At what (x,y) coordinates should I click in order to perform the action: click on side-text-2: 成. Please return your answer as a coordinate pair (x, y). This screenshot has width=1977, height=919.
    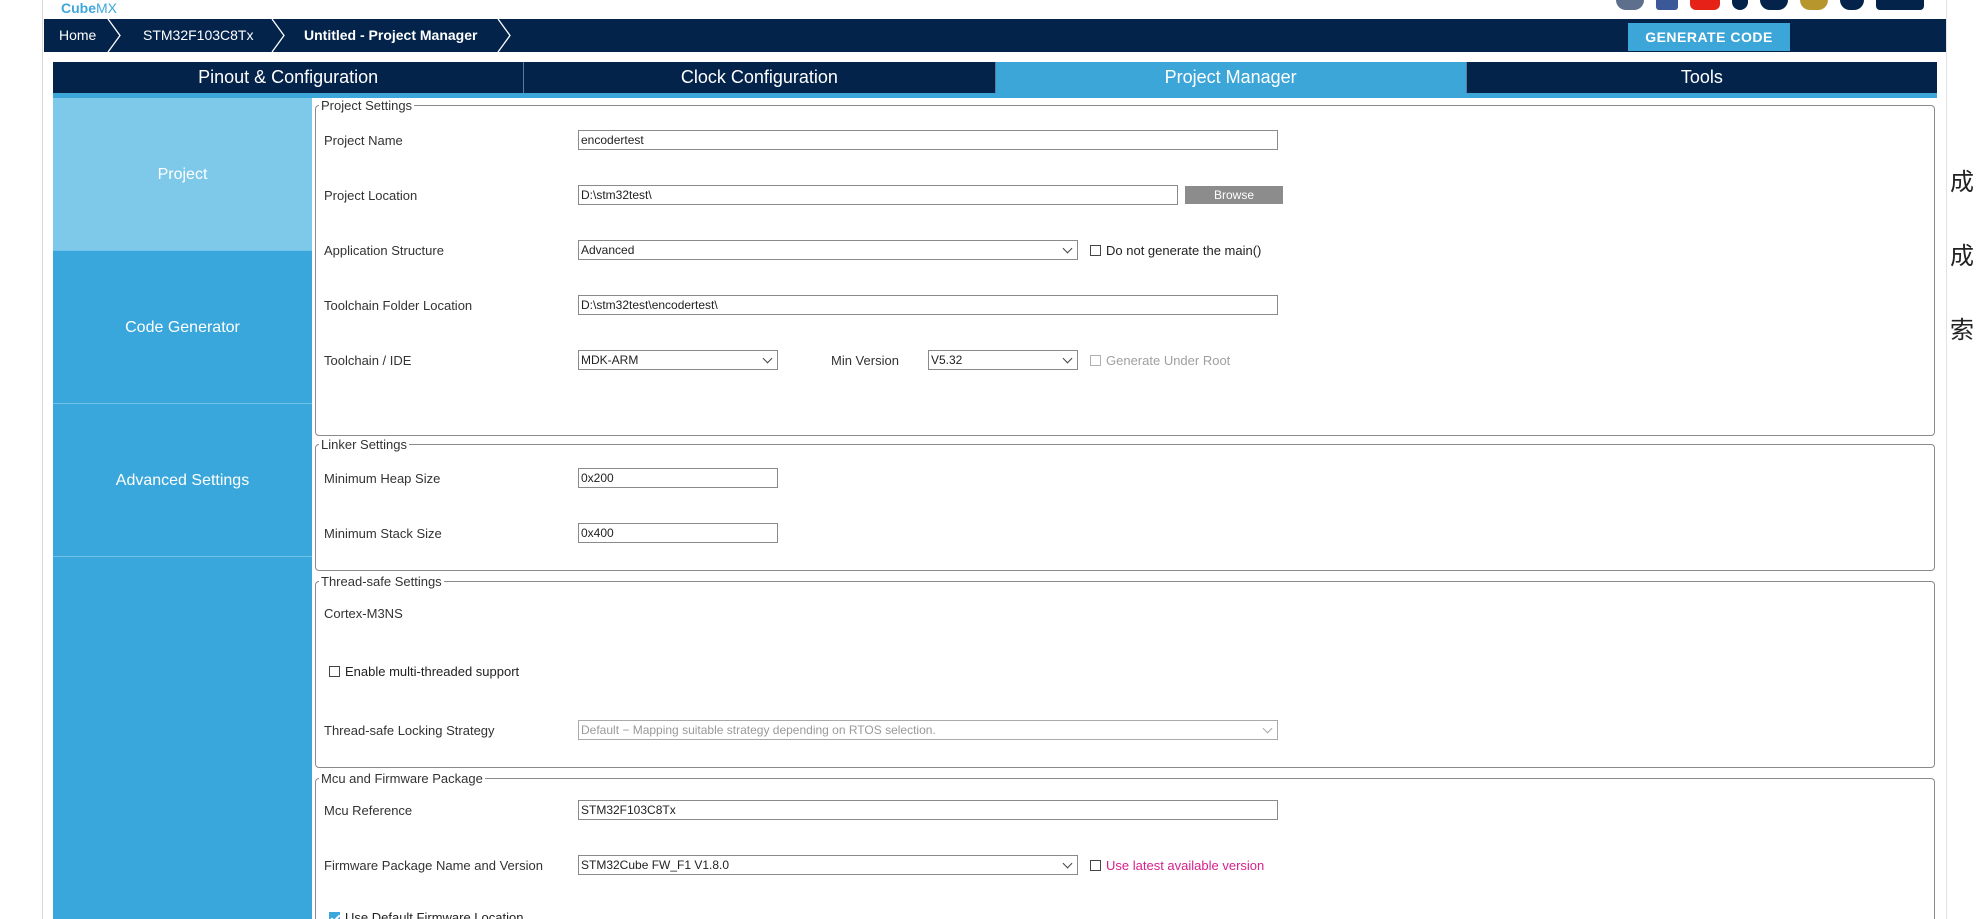
    Looking at the image, I should click on (1962, 256).